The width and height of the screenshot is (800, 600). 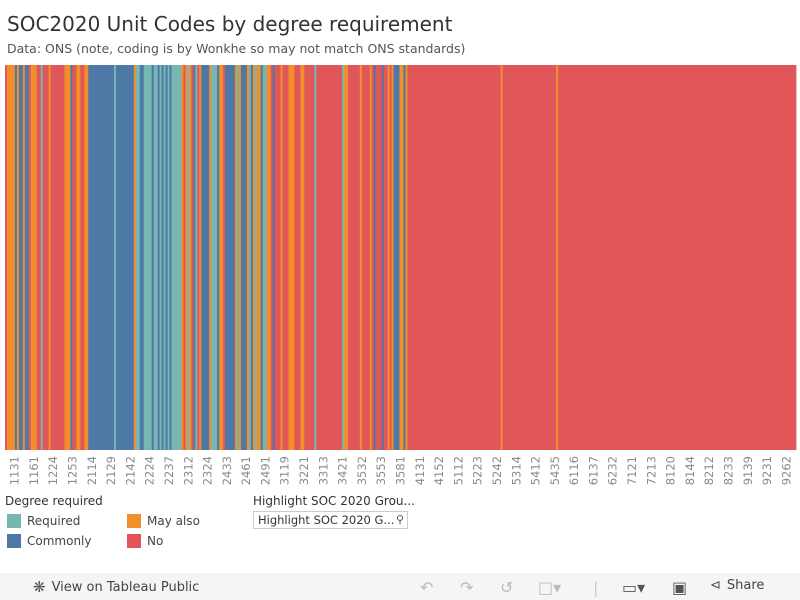 I want to click on x-tick-label: 2312, so click(x=188, y=470).